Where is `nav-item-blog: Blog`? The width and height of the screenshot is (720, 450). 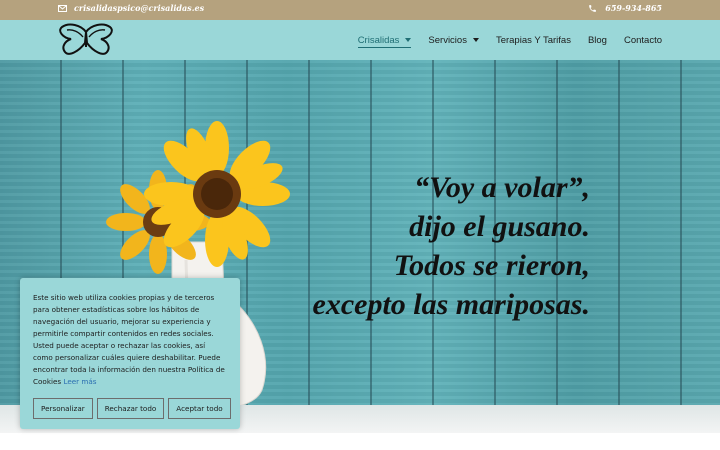
nav-item-blog: Blog is located at coordinates (597, 40).